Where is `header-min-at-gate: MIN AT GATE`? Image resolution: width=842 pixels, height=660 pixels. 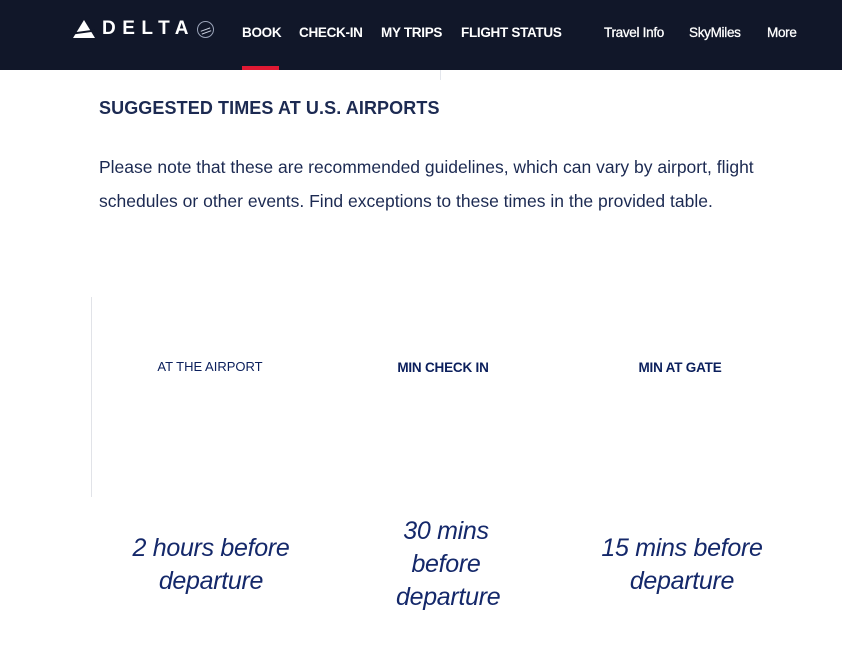 header-min-at-gate: MIN AT GATE is located at coordinates (680, 367).